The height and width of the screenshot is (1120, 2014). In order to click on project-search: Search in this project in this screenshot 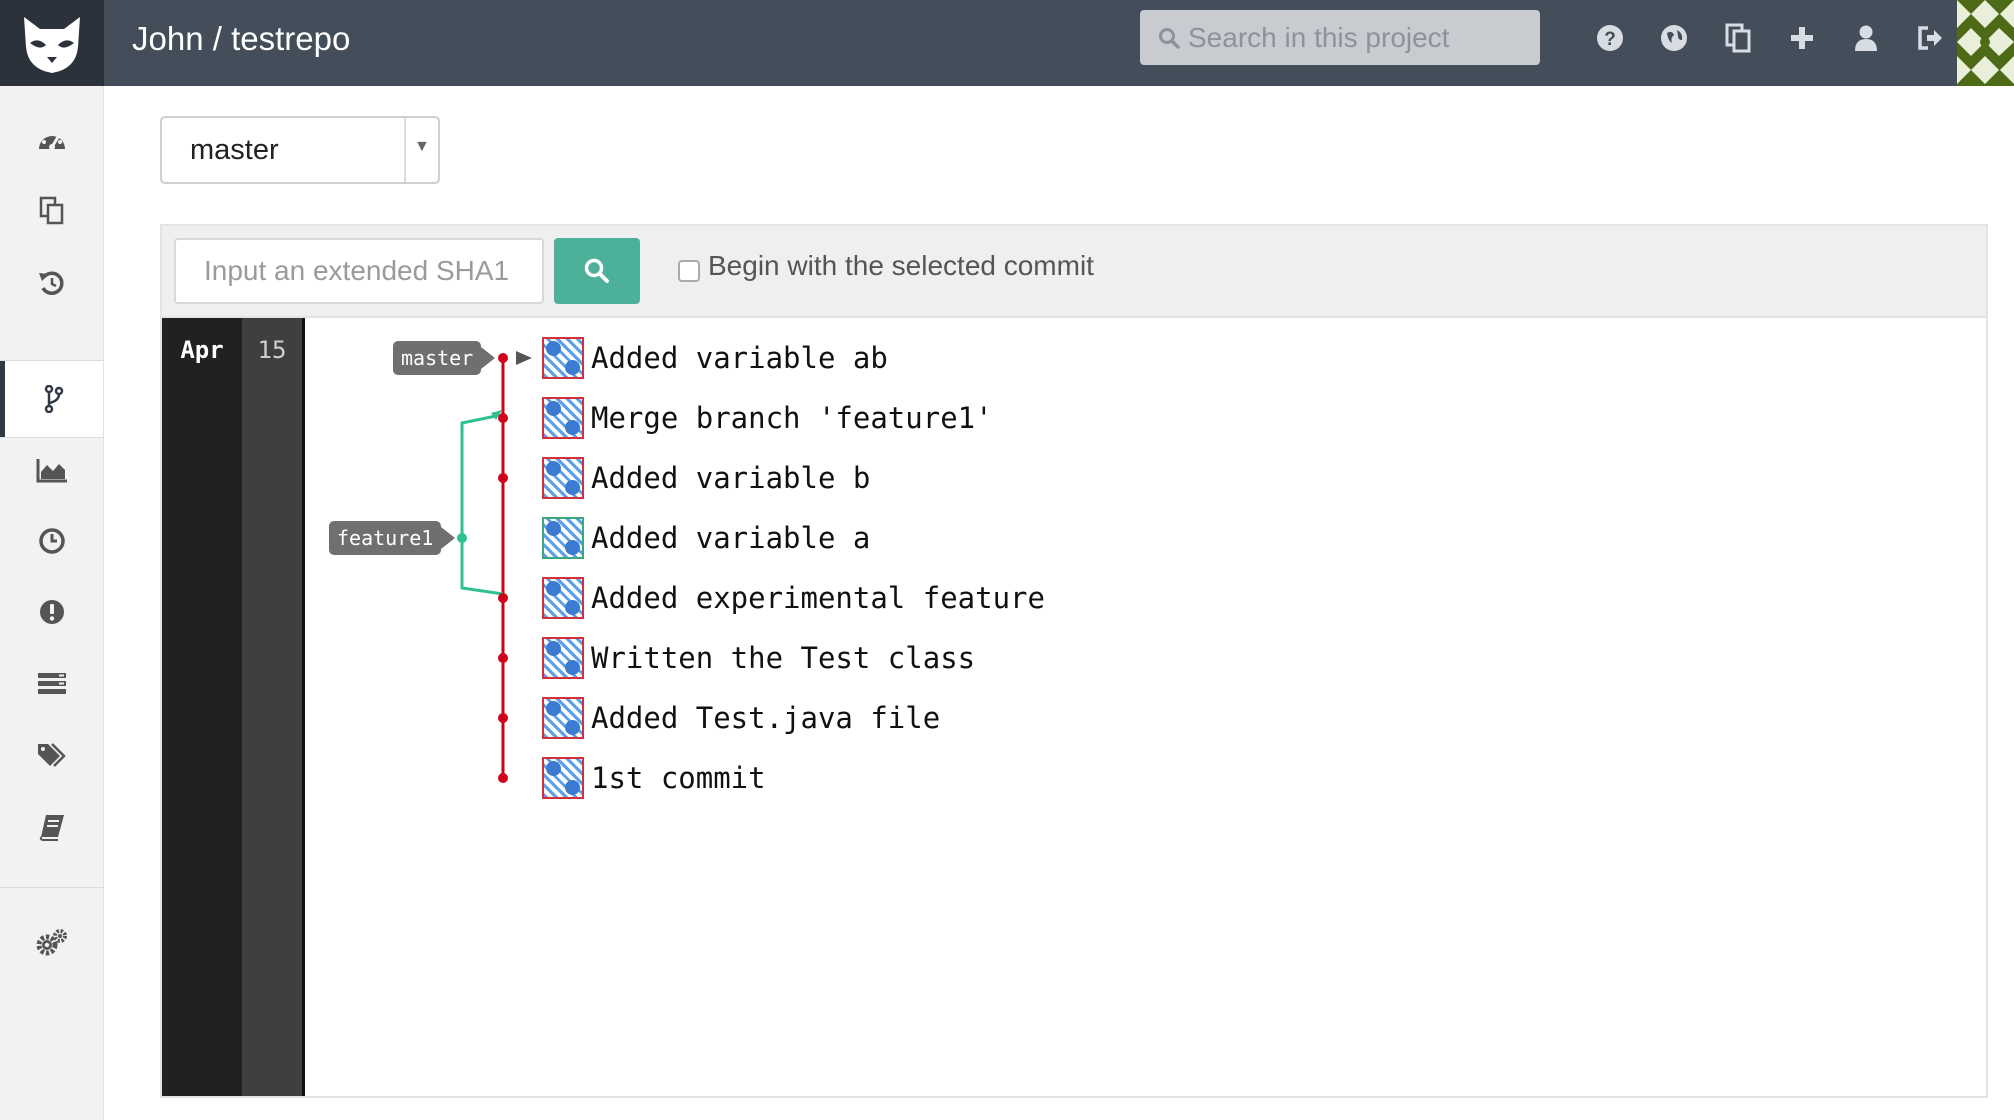, I will do `click(1340, 37)`.